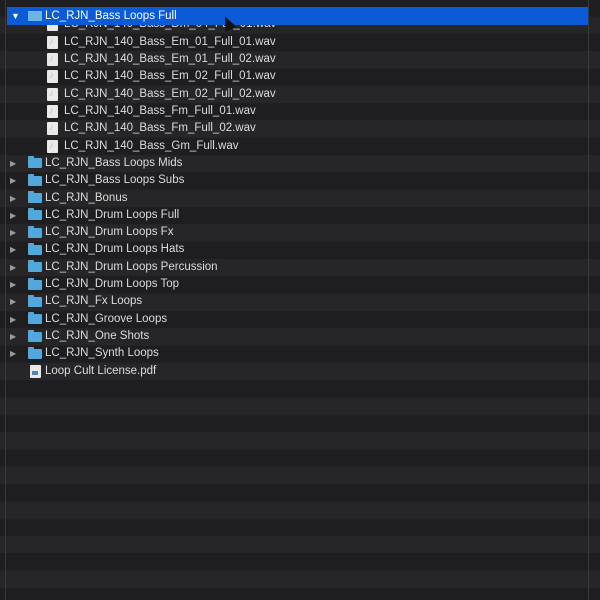  I want to click on folder-name: LC_RJN_Groove Loops, so click(106, 318).